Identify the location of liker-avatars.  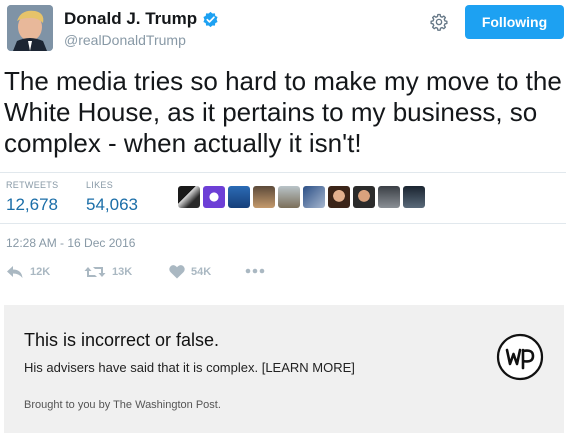
(303, 197).